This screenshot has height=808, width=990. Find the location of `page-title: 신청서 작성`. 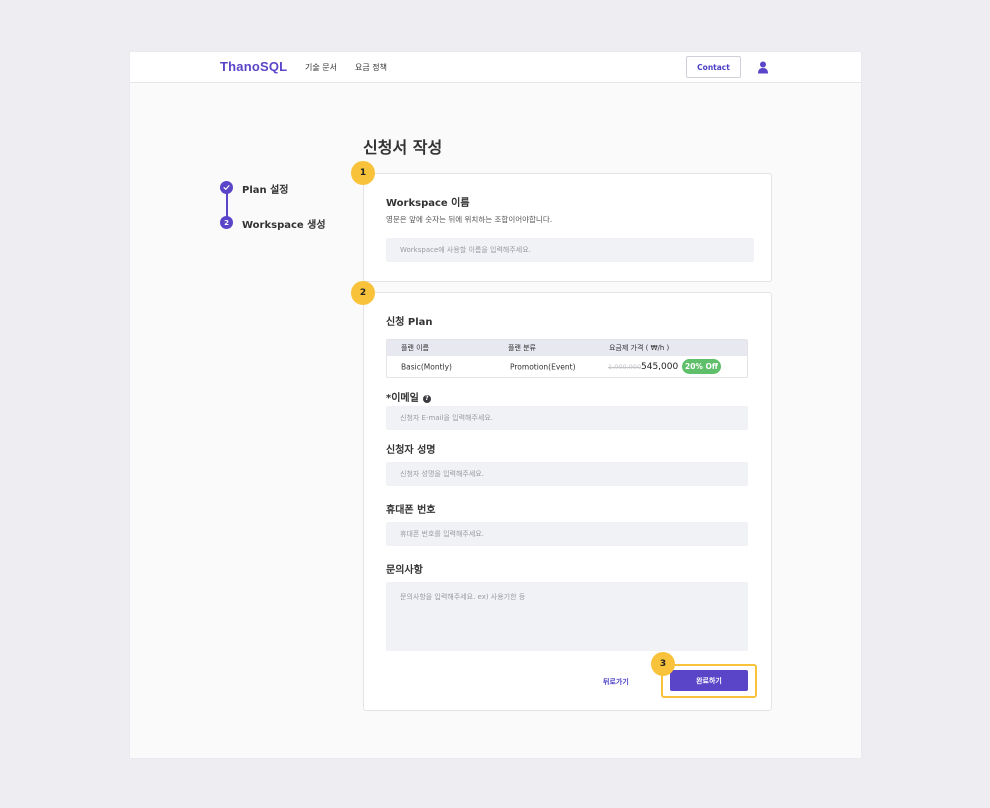

page-title: 신청서 작성 is located at coordinates (403, 147).